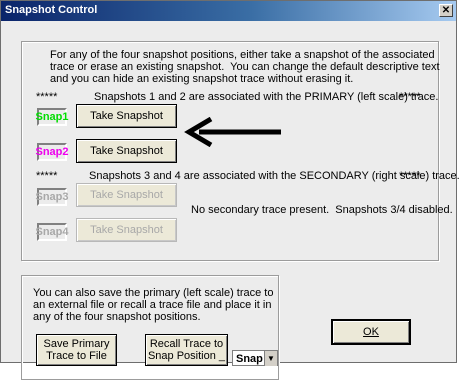  I want to click on ok-button-label: OK, so click(371, 332).